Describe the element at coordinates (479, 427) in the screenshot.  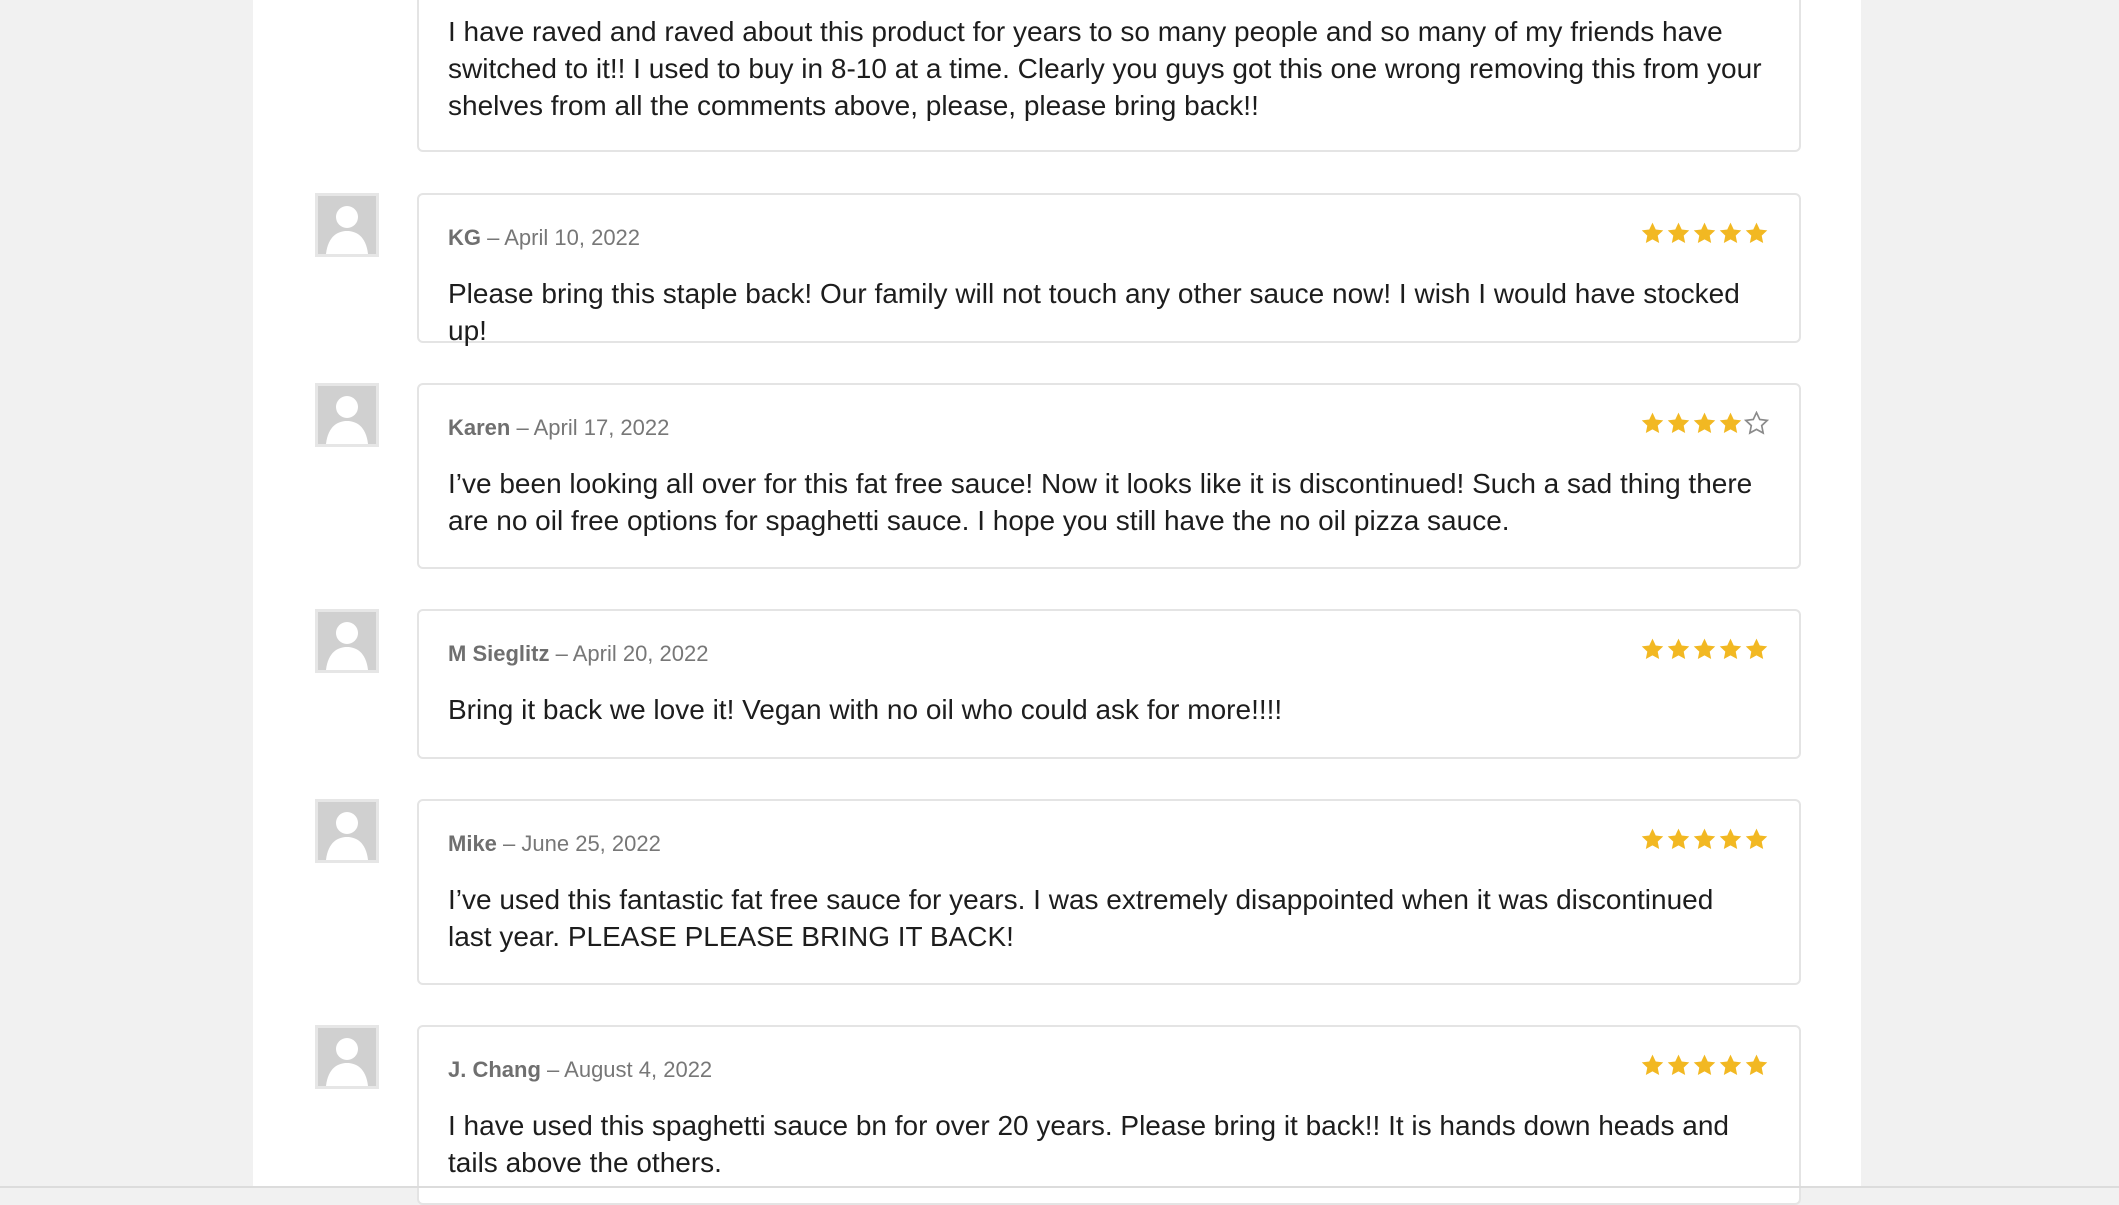
I see `review-author: Karen` at that location.